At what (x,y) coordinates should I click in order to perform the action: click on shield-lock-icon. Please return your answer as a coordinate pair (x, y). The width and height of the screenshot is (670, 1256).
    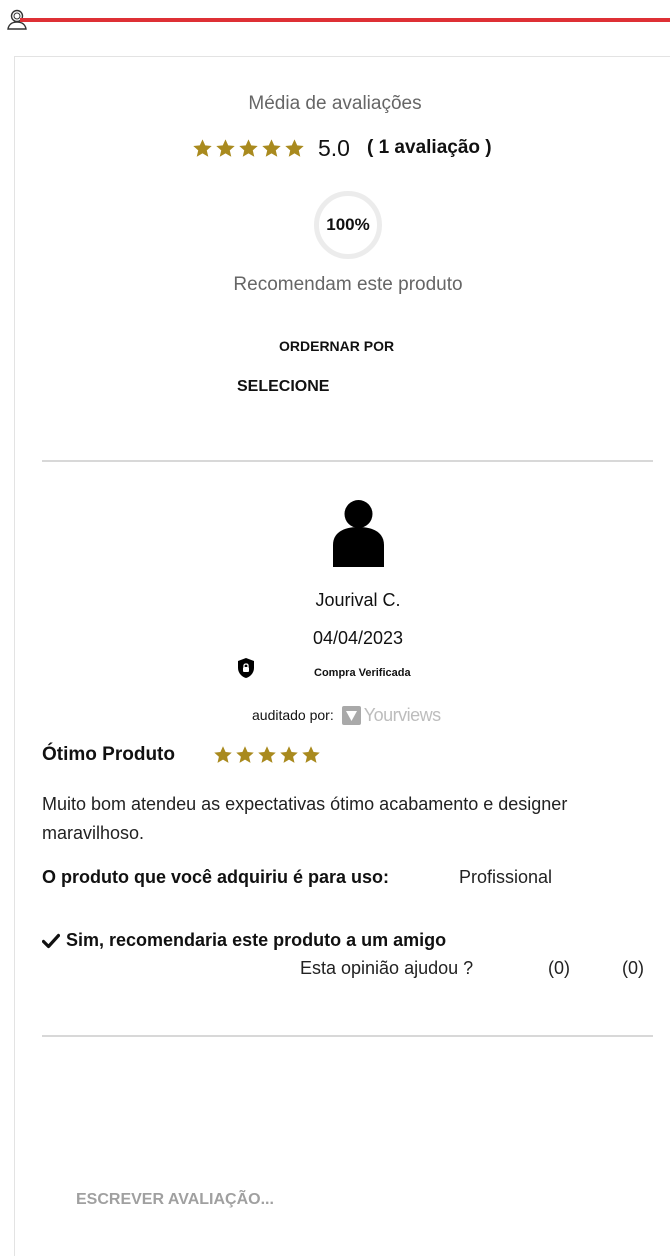
    Looking at the image, I should click on (246, 668).